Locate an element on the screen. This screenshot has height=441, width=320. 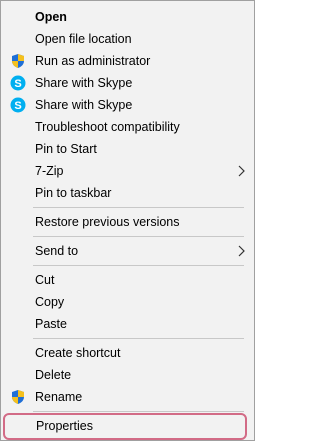
menu-item-open-file-location: Open file location is located at coordinates (127, 39).